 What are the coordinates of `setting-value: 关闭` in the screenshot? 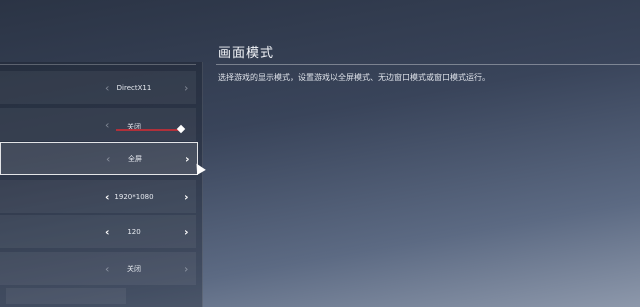 It's located at (134, 268).